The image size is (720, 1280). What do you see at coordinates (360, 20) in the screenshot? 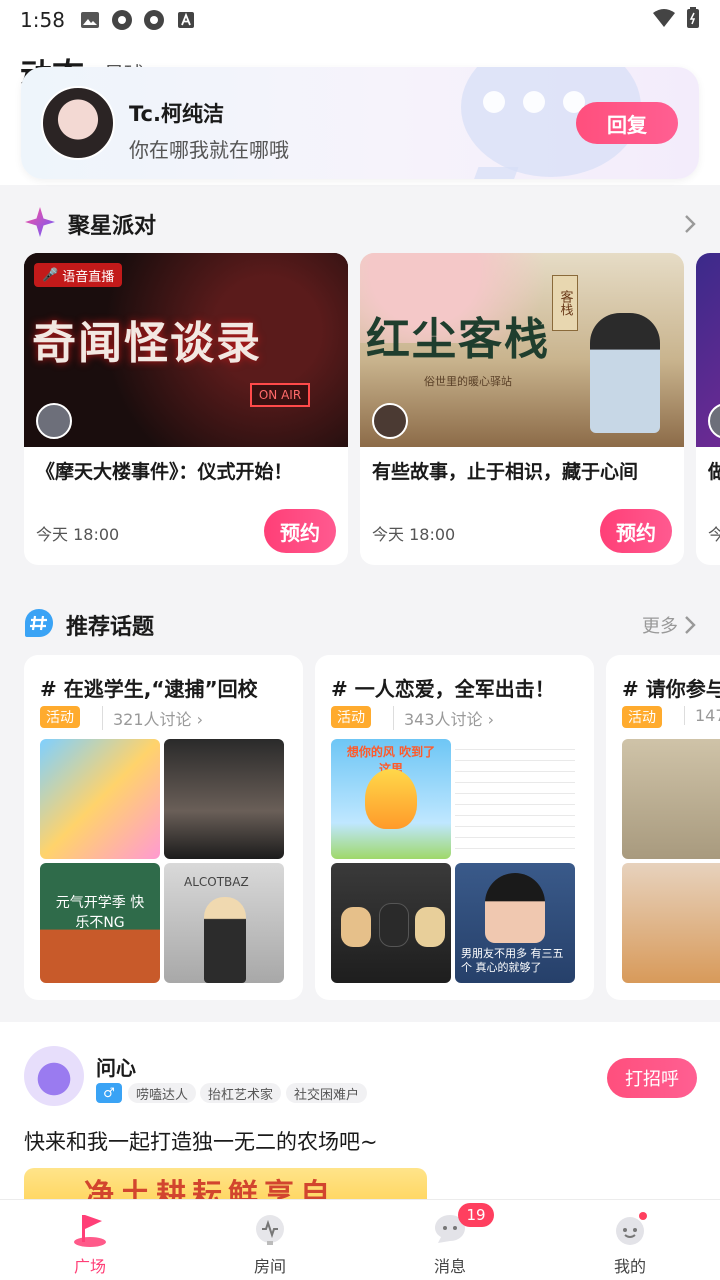
I see `status-bar: 1:58` at bounding box center [360, 20].